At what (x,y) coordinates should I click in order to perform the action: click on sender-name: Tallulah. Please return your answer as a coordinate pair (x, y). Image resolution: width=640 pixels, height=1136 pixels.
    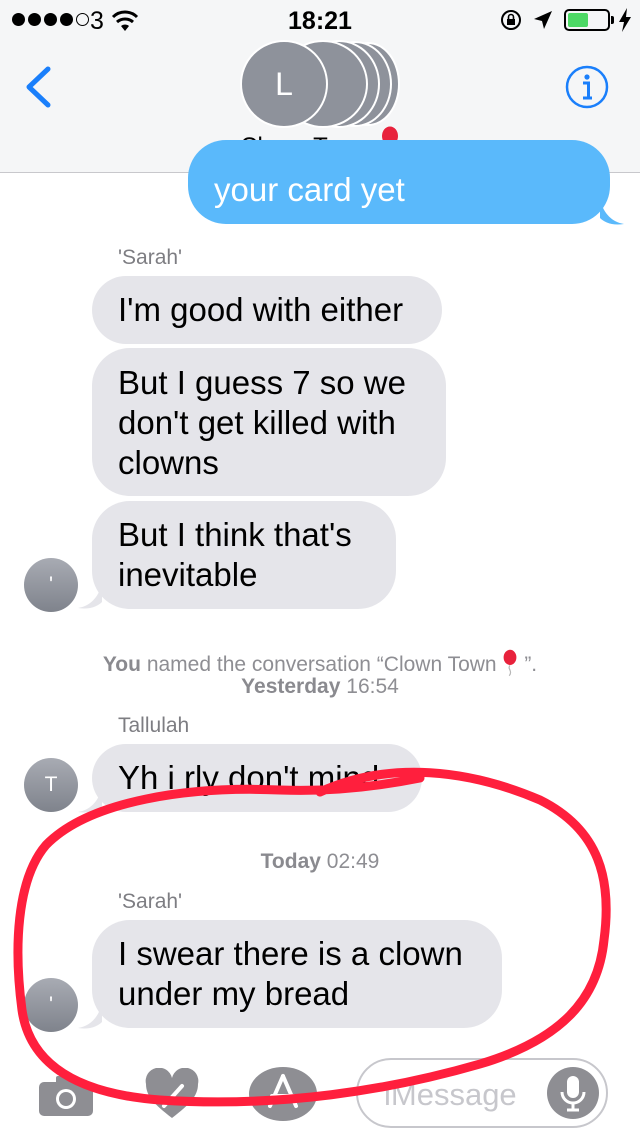
    Looking at the image, I should click on (154, 725).